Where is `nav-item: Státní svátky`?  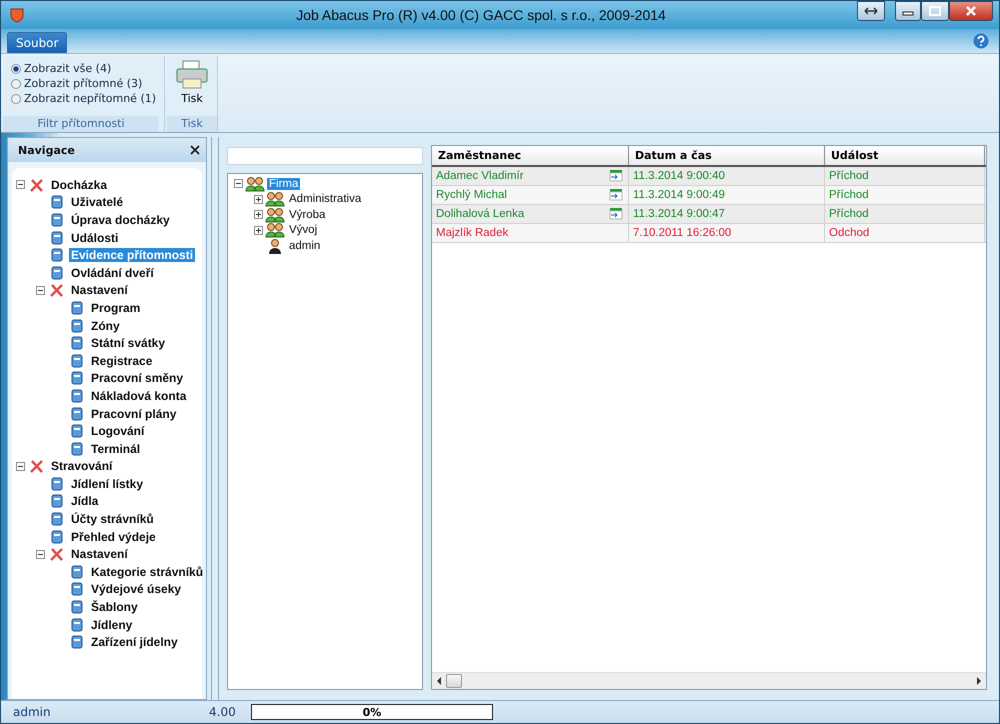 nav-item: Státní svátky is located at coordinates (128, 343).